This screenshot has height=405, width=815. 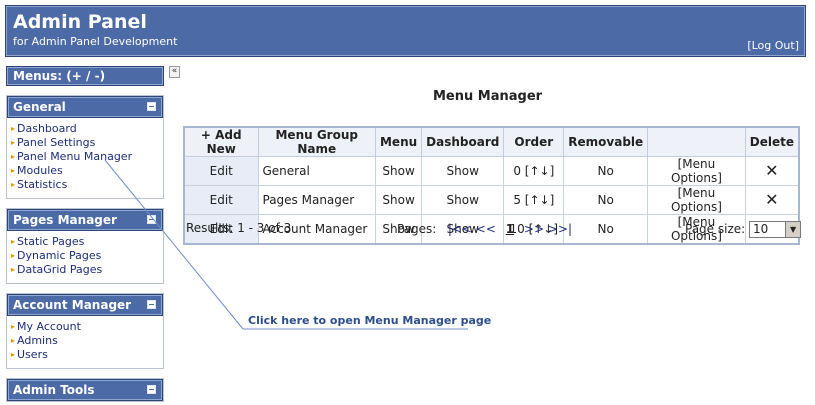 What do you see at coordinates (369, 320) in the screenshot?
I see `callout-hint: Click here to open Menu Manager page` at bounding box center [369, 320].